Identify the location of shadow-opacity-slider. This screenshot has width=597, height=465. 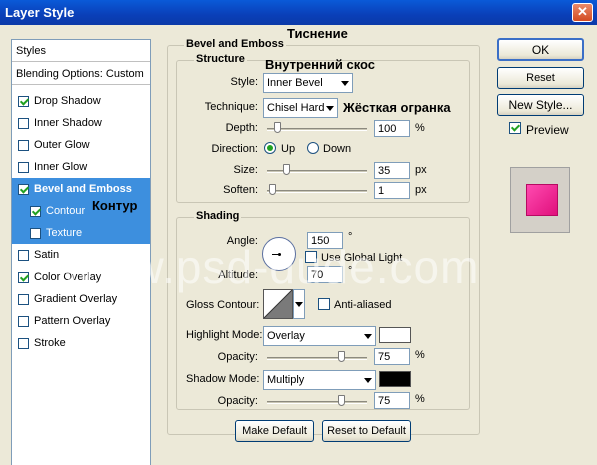
(317, 402).